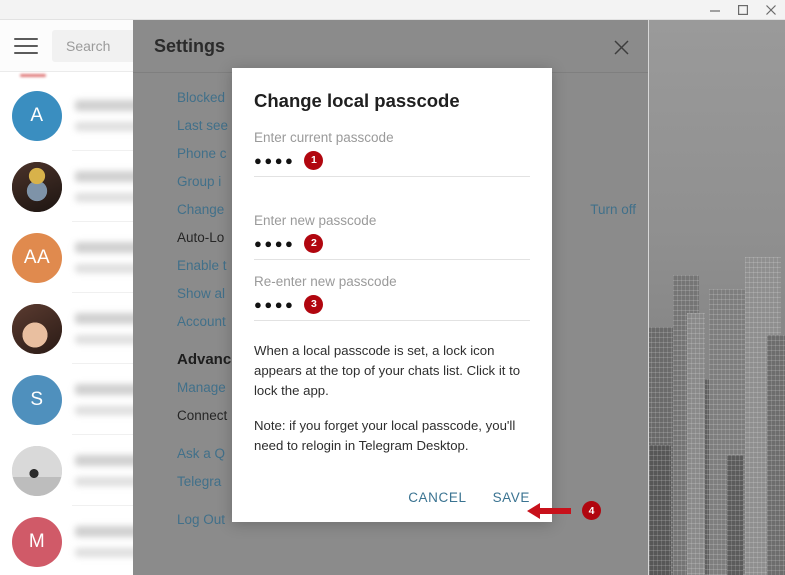  What do you see at coordinates (190, 45) in the screenshot?
I see `page-title: Settings` at bounding box center [190, 45].